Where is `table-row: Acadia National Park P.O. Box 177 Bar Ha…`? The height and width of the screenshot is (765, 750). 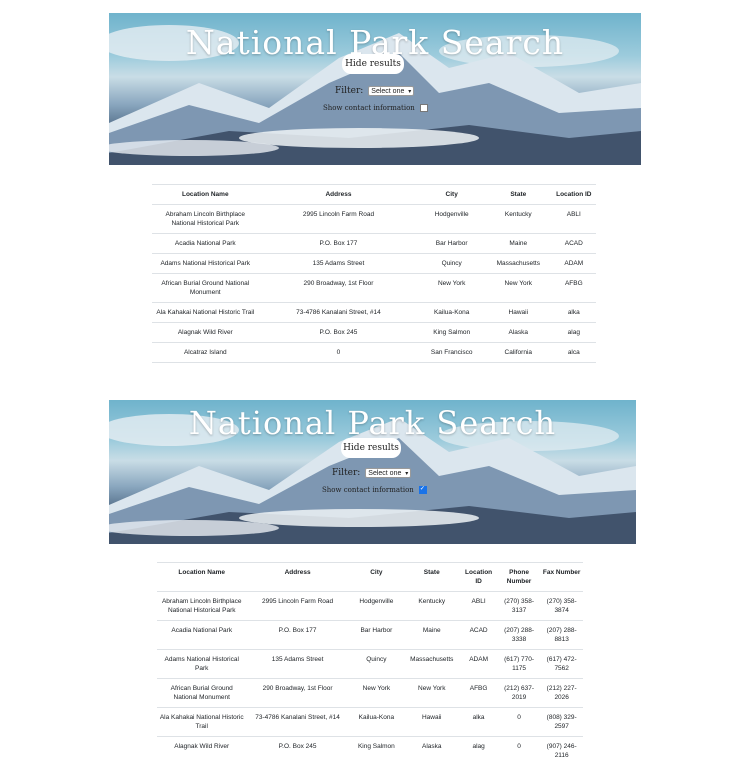
table-row: Acadia National Park P.O. Box 177 Bar Ha… is located at coordinates (370, 635).